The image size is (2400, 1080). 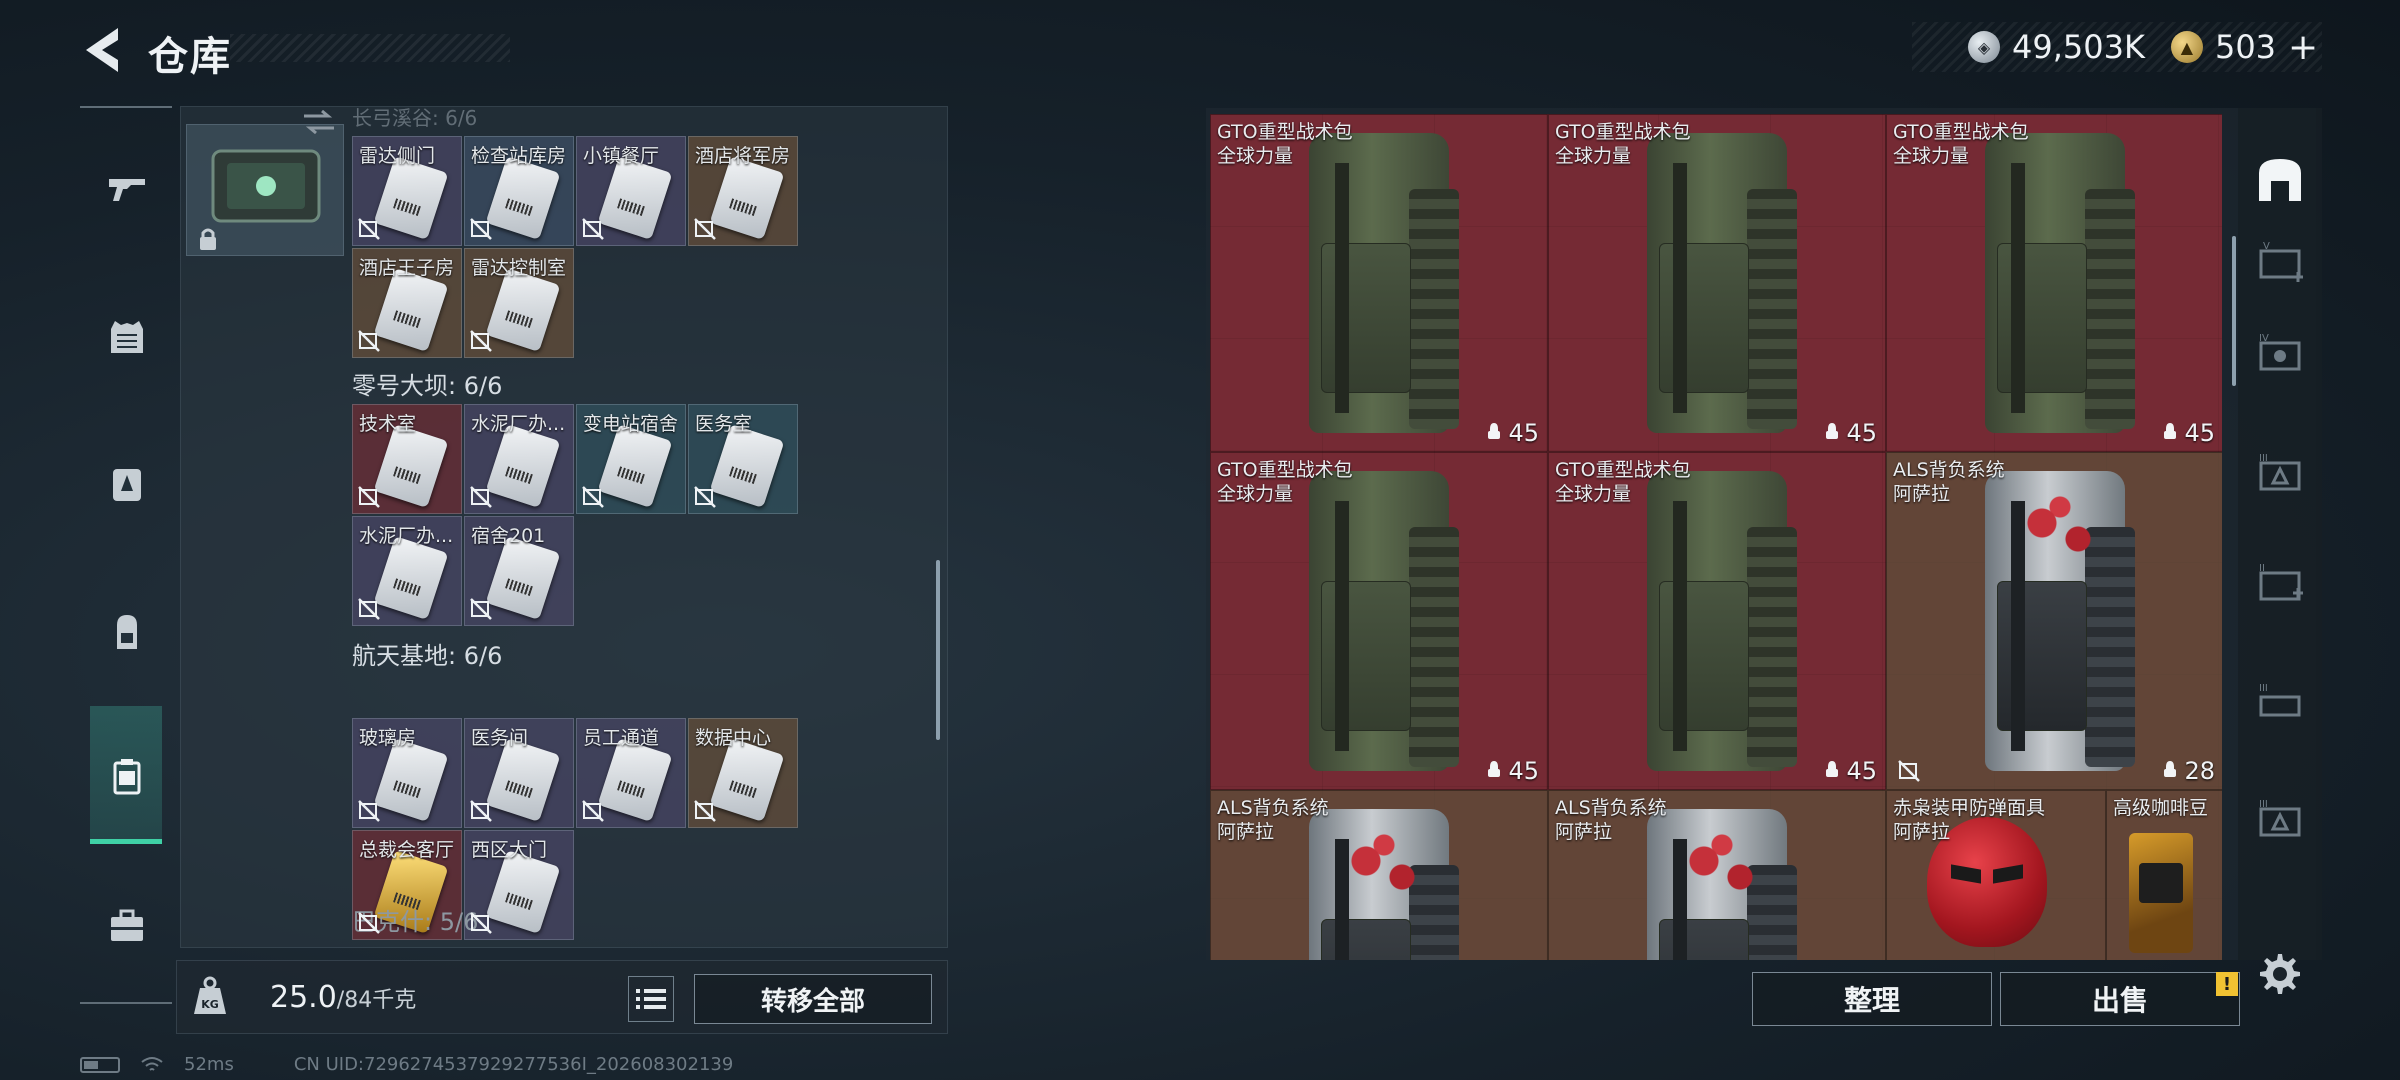 I want to click on stash-item: 赤枭装甲防弹面具 阿萨拉, so click(x=1996, y=875).